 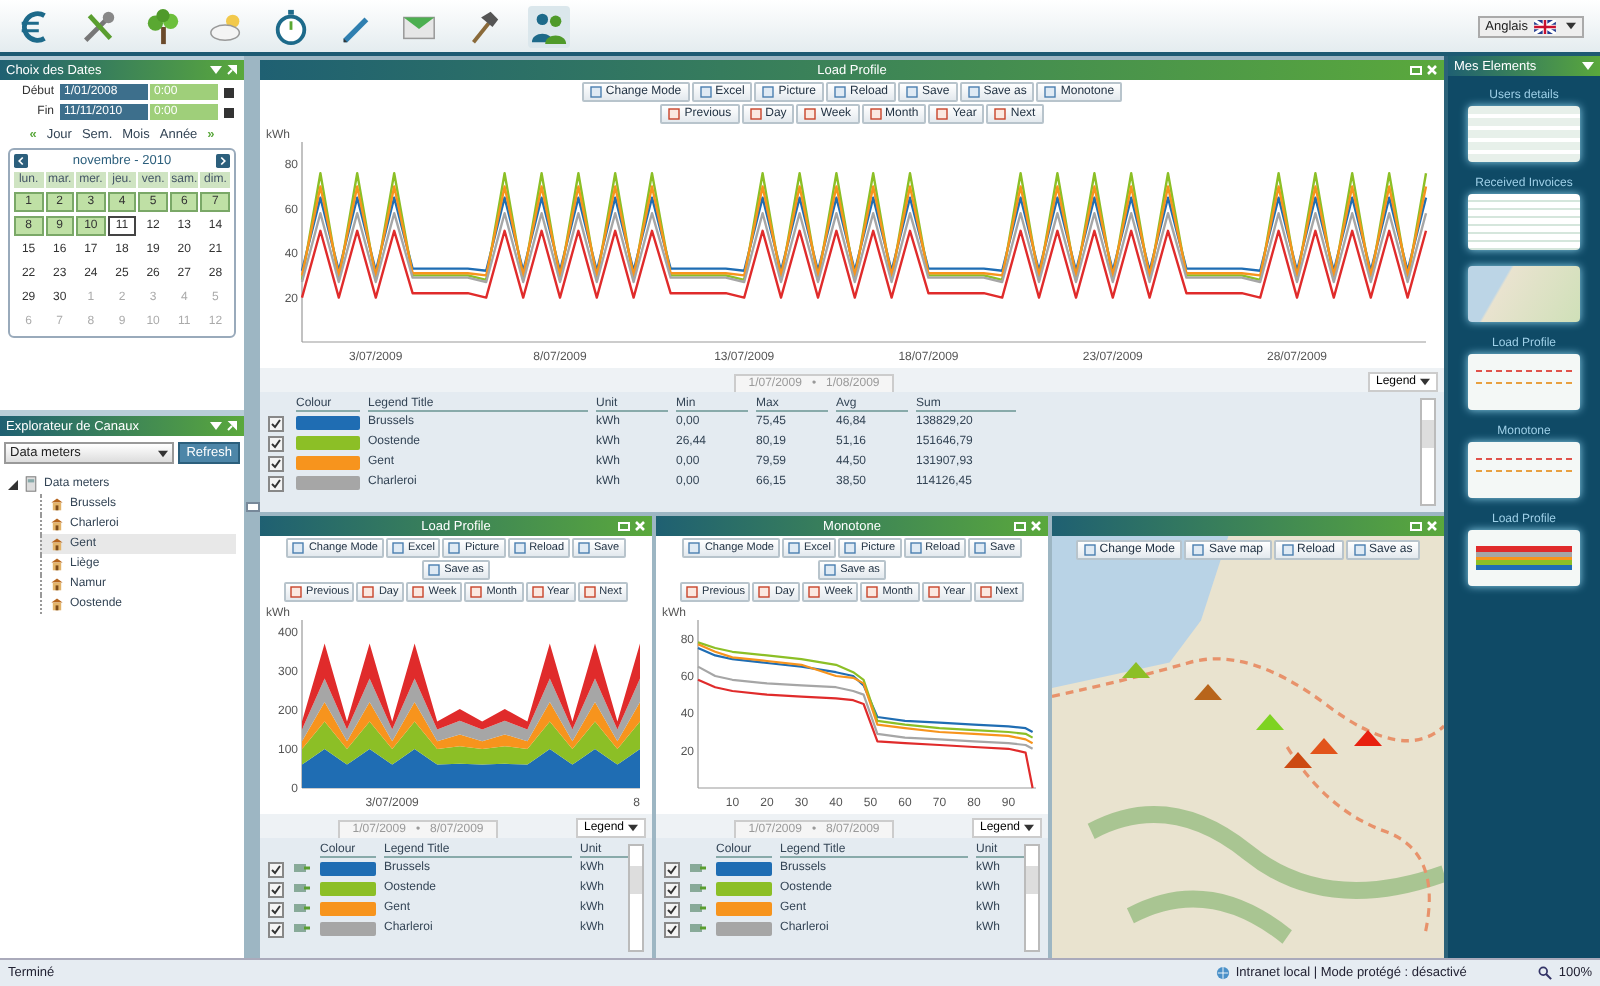 What do you see at coordinates (99, 26) in the screenshot?
I see `tools-icon` at bounding box center [99, 26].